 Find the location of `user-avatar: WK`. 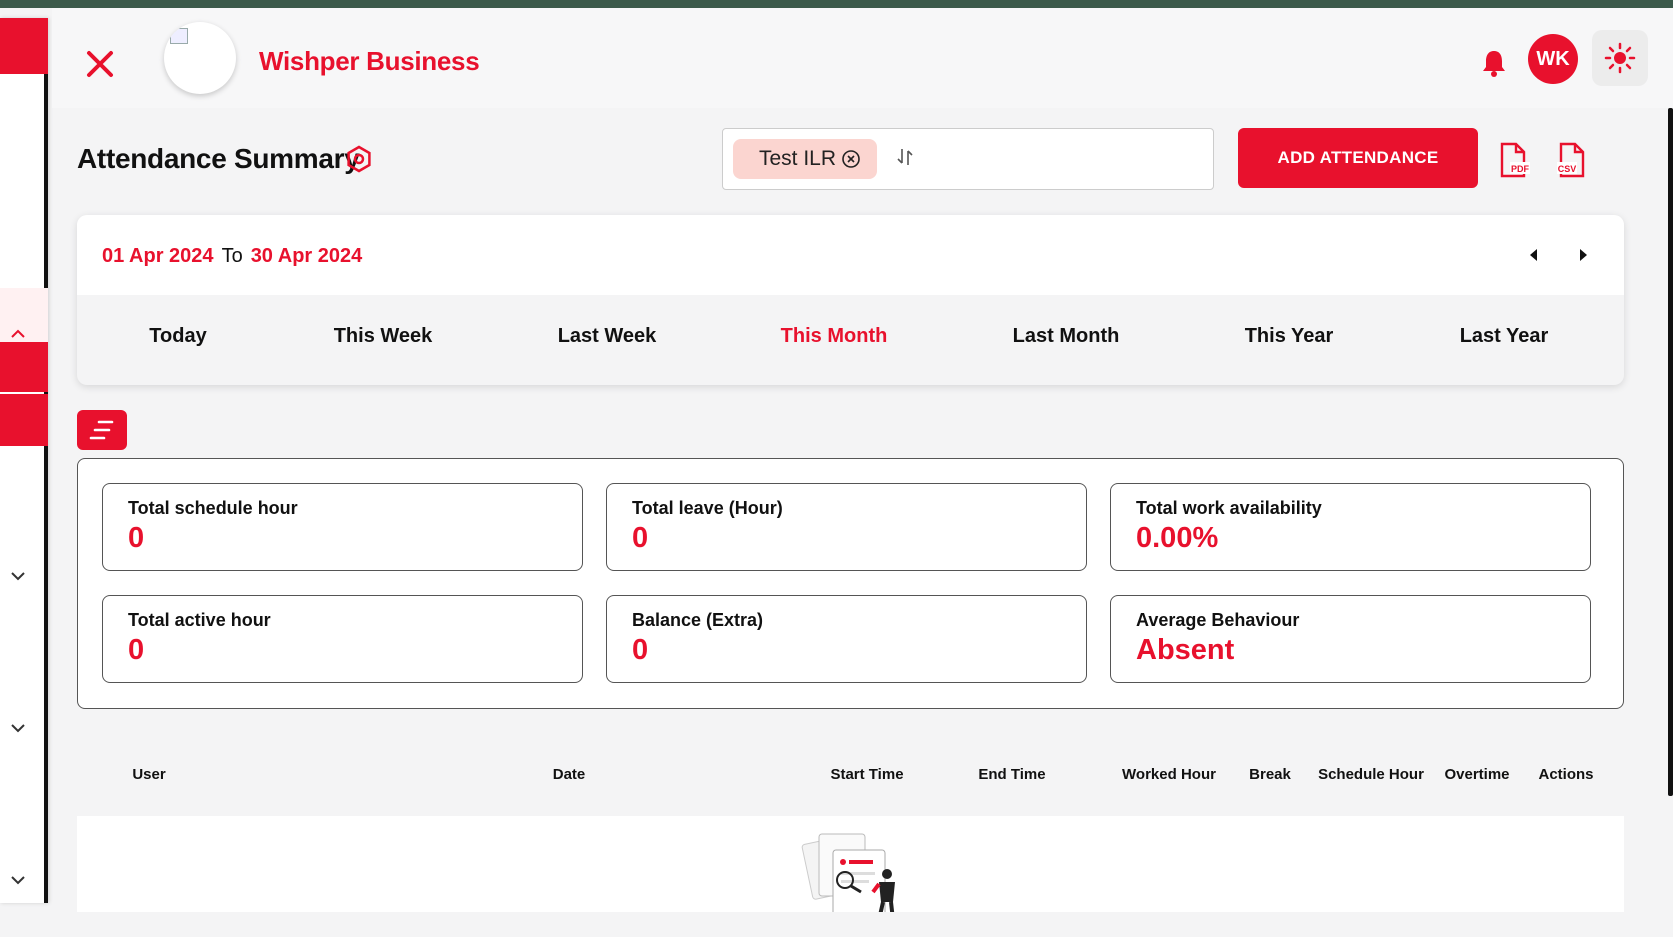

user-avatar: WK is located at coordinates (1553, 59).